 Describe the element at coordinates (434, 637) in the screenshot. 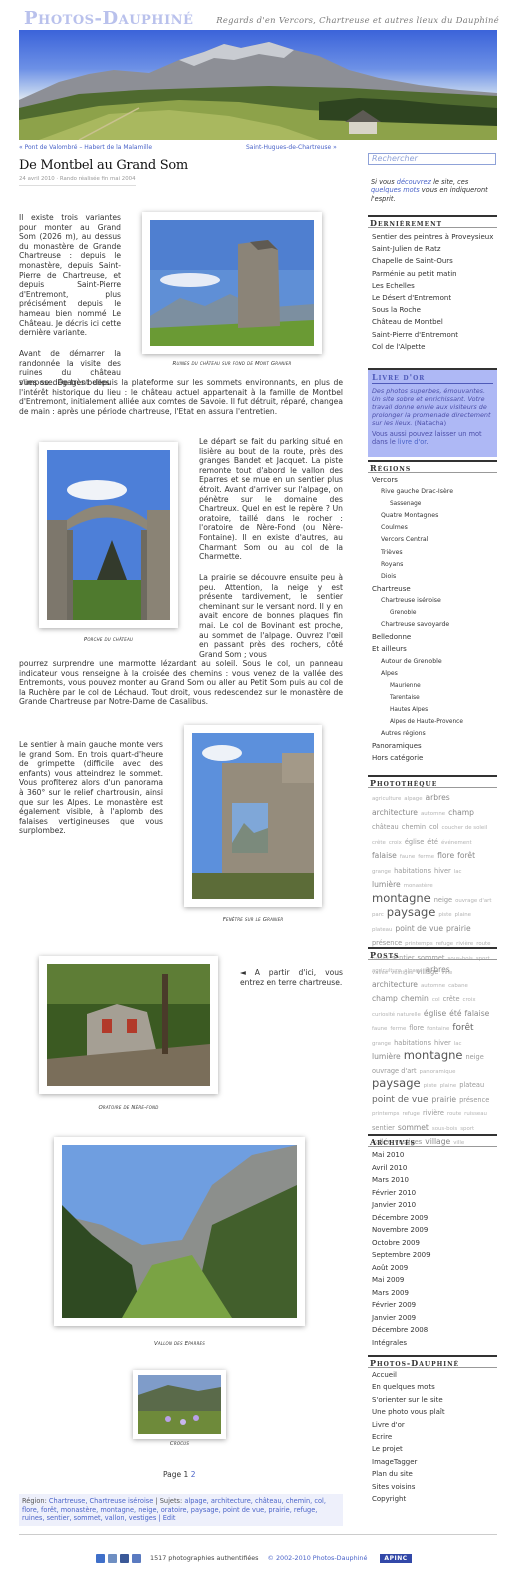

I see `region-link-belledonne: Belledonne` at that location.